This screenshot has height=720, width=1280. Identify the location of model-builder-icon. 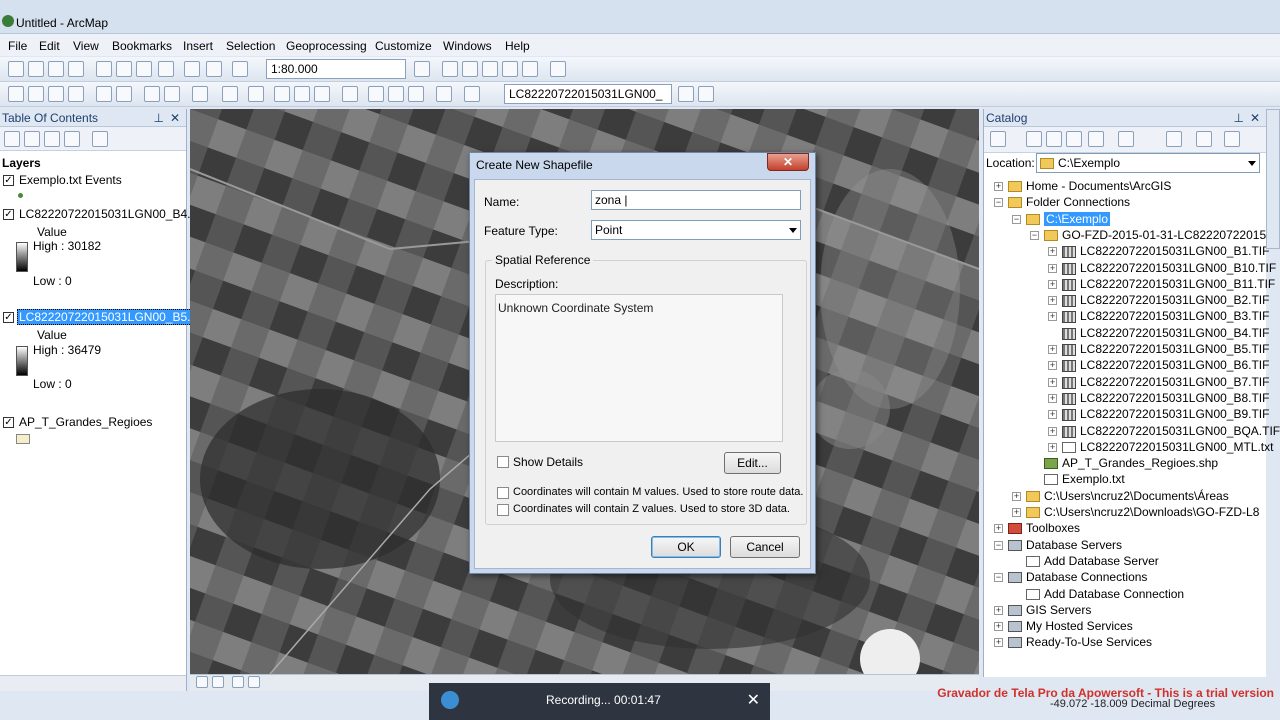
(558, 69).